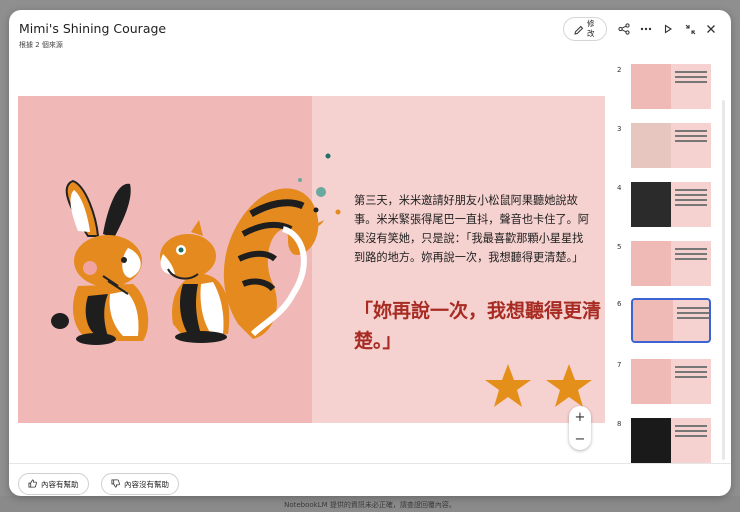  What do you see at coordinates (41, 45) in the screenshot?
I see `source-count: 根據 2 個來源` at bounding box center [41, 45].